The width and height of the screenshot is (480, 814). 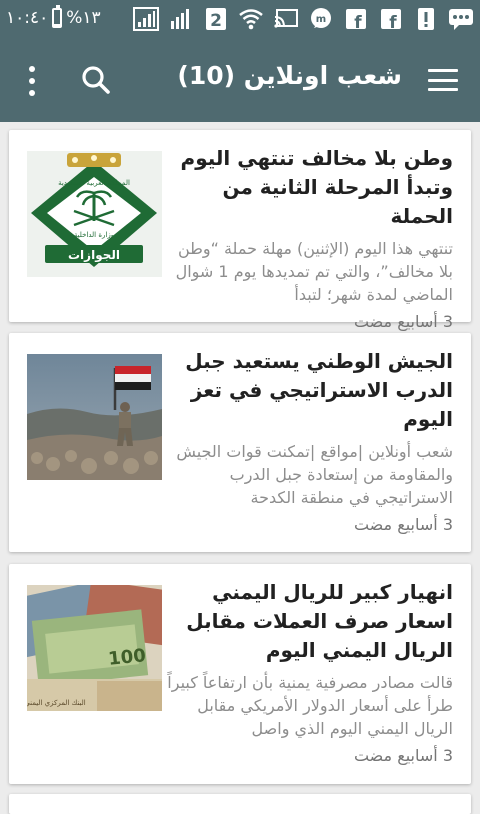 What do you see at coordinates (240, 804) in the screenshot?
I see `article-card` at bounding box center [240, 804].